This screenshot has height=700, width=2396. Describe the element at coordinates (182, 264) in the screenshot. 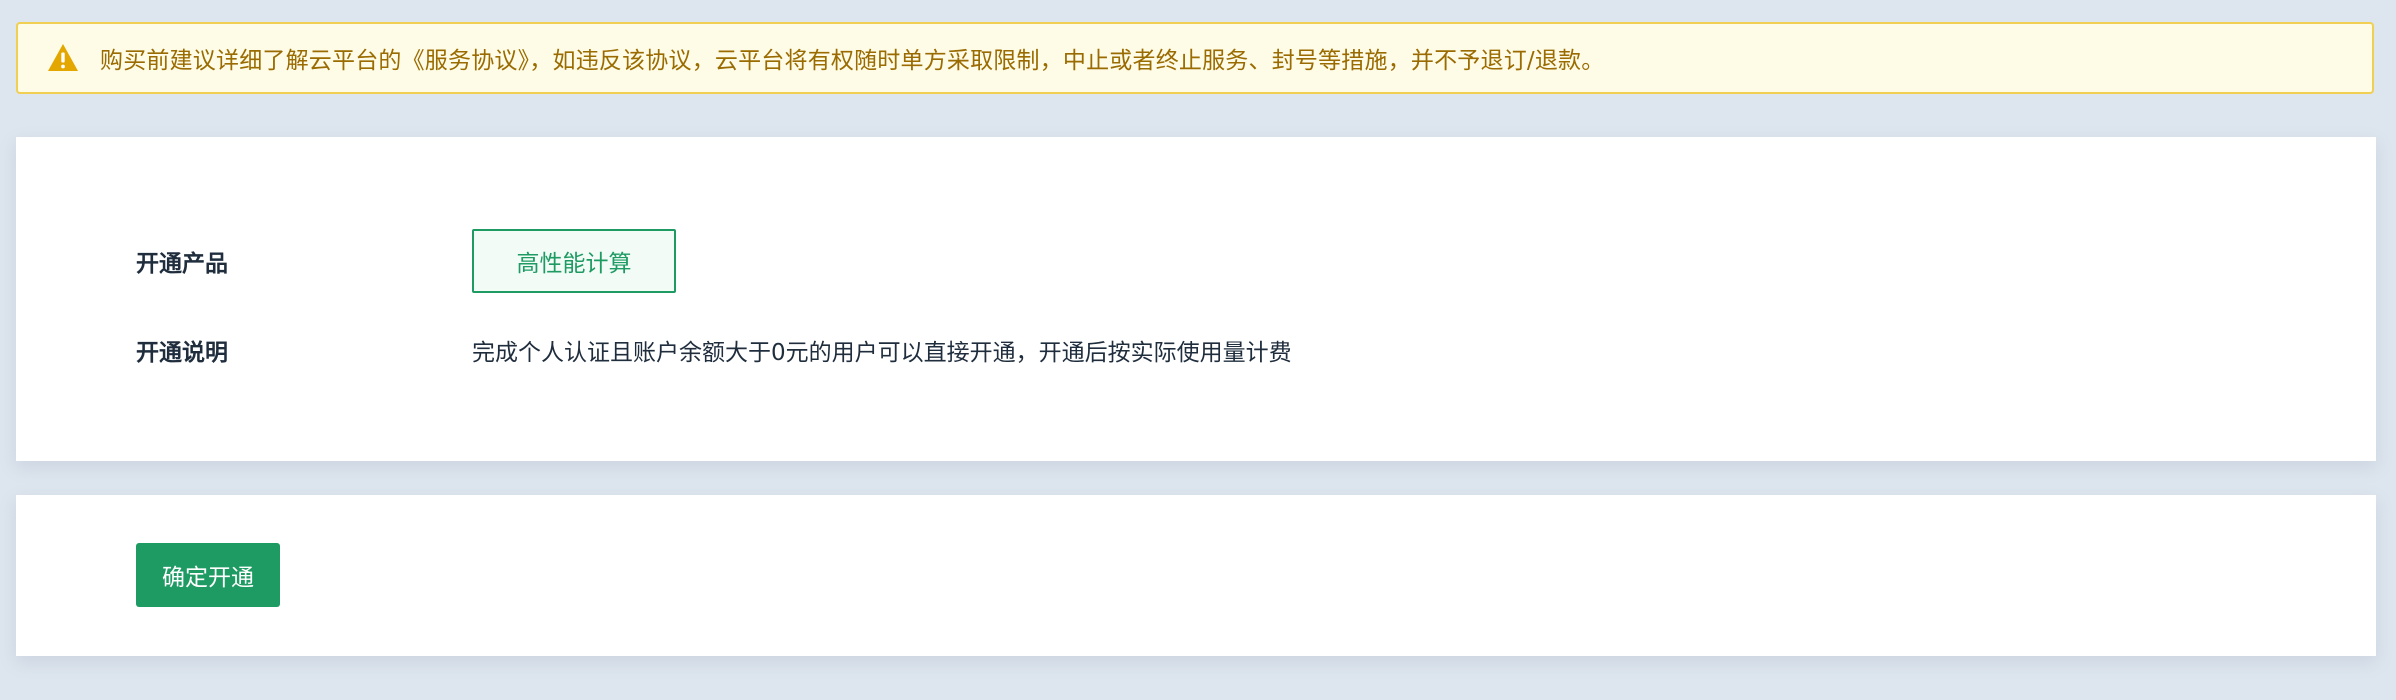

I see `product-label: 开通产品` at that location.